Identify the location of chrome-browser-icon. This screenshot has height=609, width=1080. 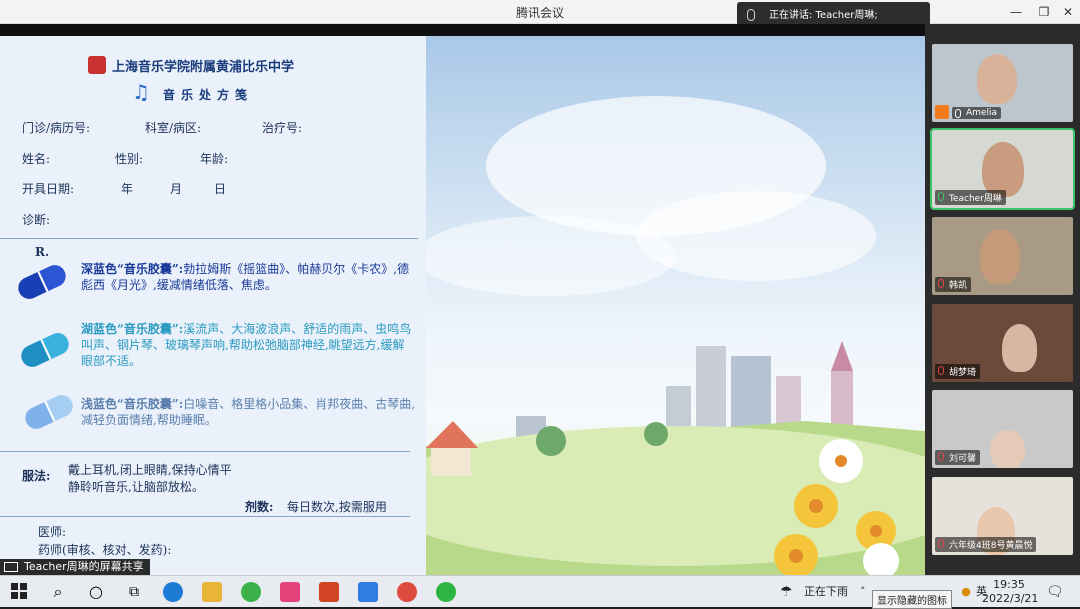
(407, 592).